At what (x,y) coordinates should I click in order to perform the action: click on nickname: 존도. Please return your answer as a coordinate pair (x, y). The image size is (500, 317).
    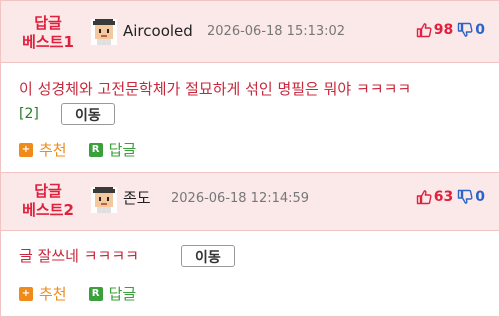
    Looking at the image, I should click on (137, 198).